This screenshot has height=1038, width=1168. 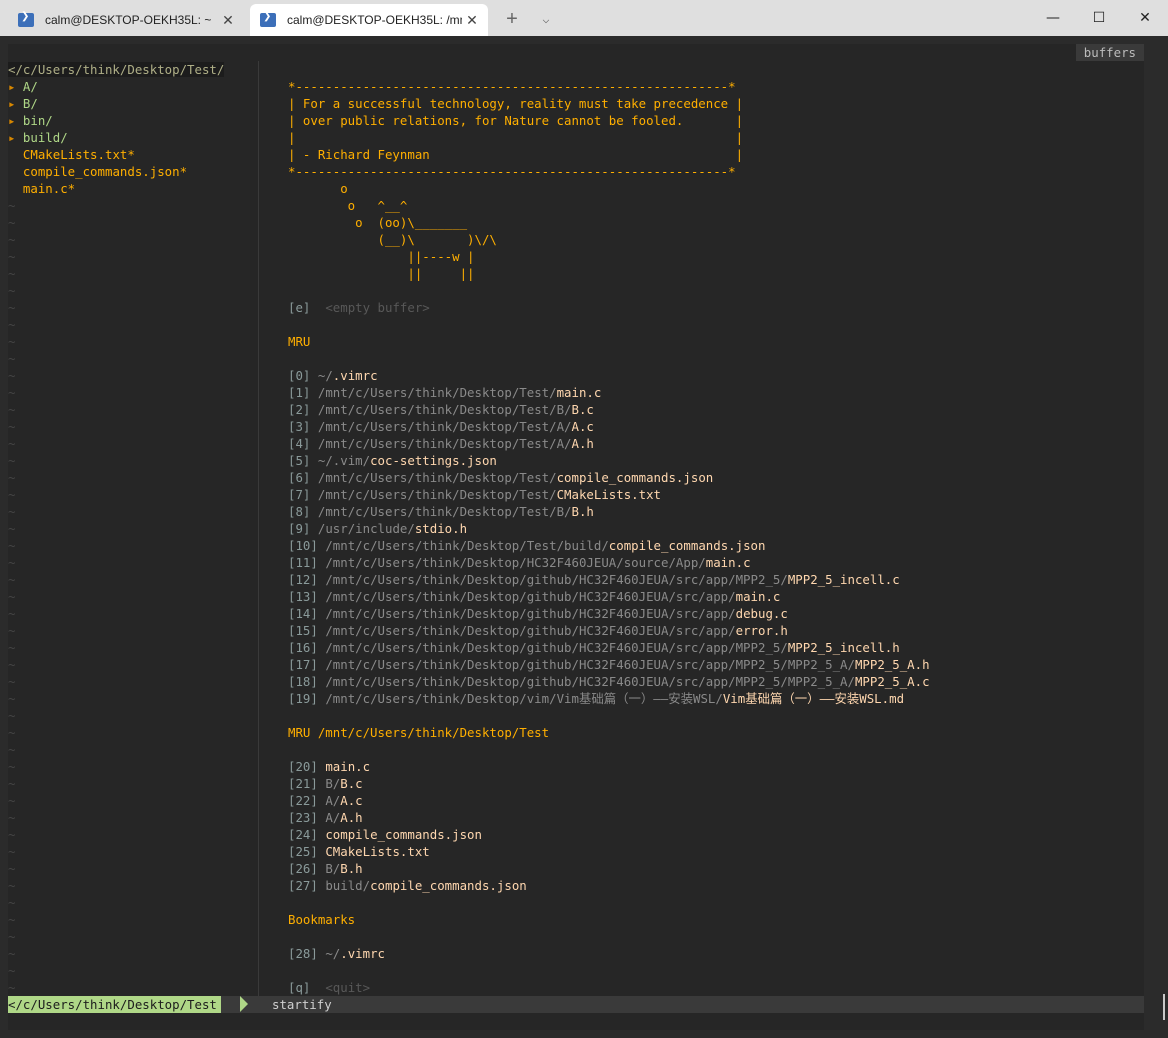 What do you see at coordinates (377, 851) in the screenshot?
I see `entry-filename: CMakeLists.txt` at bounding box center [377, 851].